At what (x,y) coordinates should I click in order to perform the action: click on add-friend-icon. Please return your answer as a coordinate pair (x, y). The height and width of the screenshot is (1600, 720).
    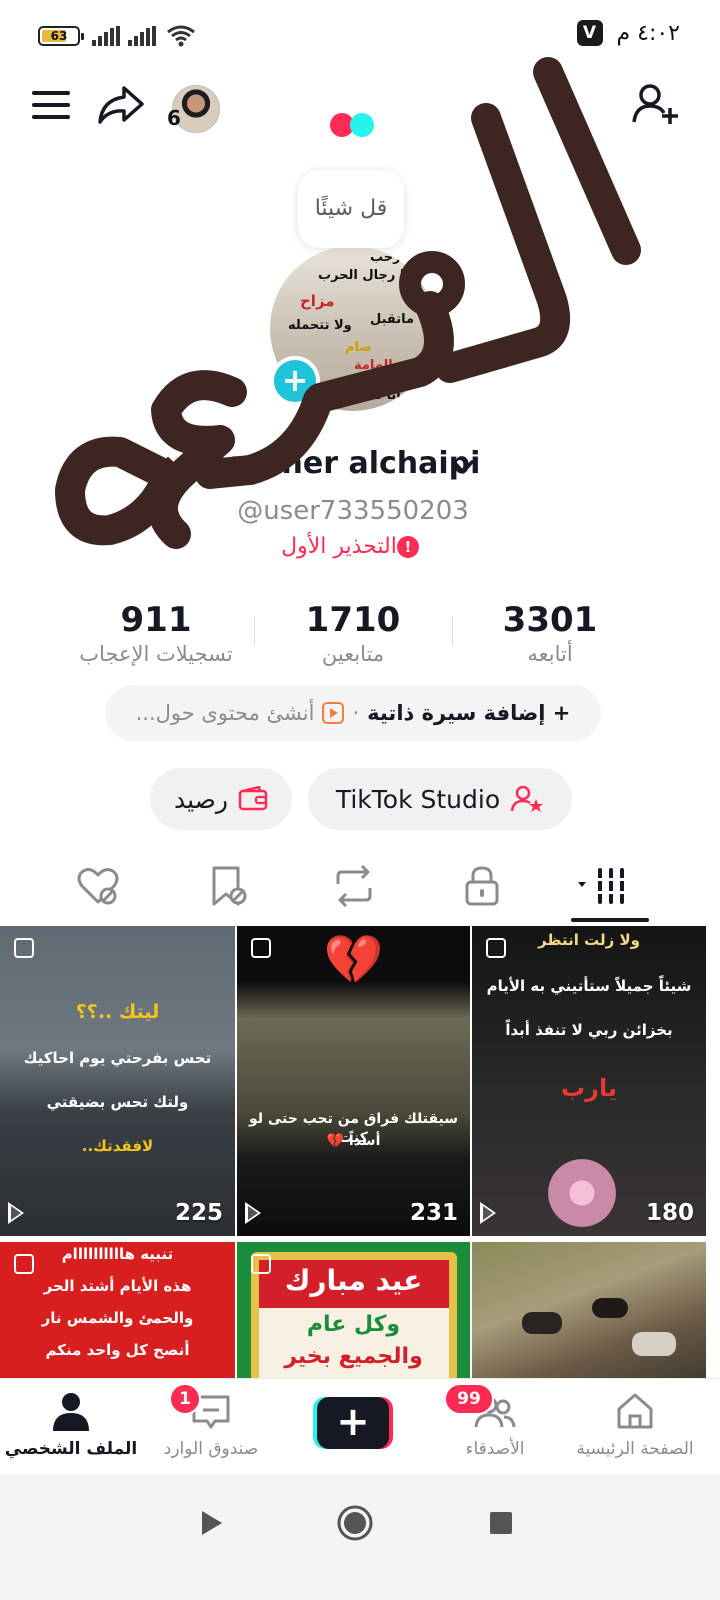
    Looking at the image, I should click on (655, 105).